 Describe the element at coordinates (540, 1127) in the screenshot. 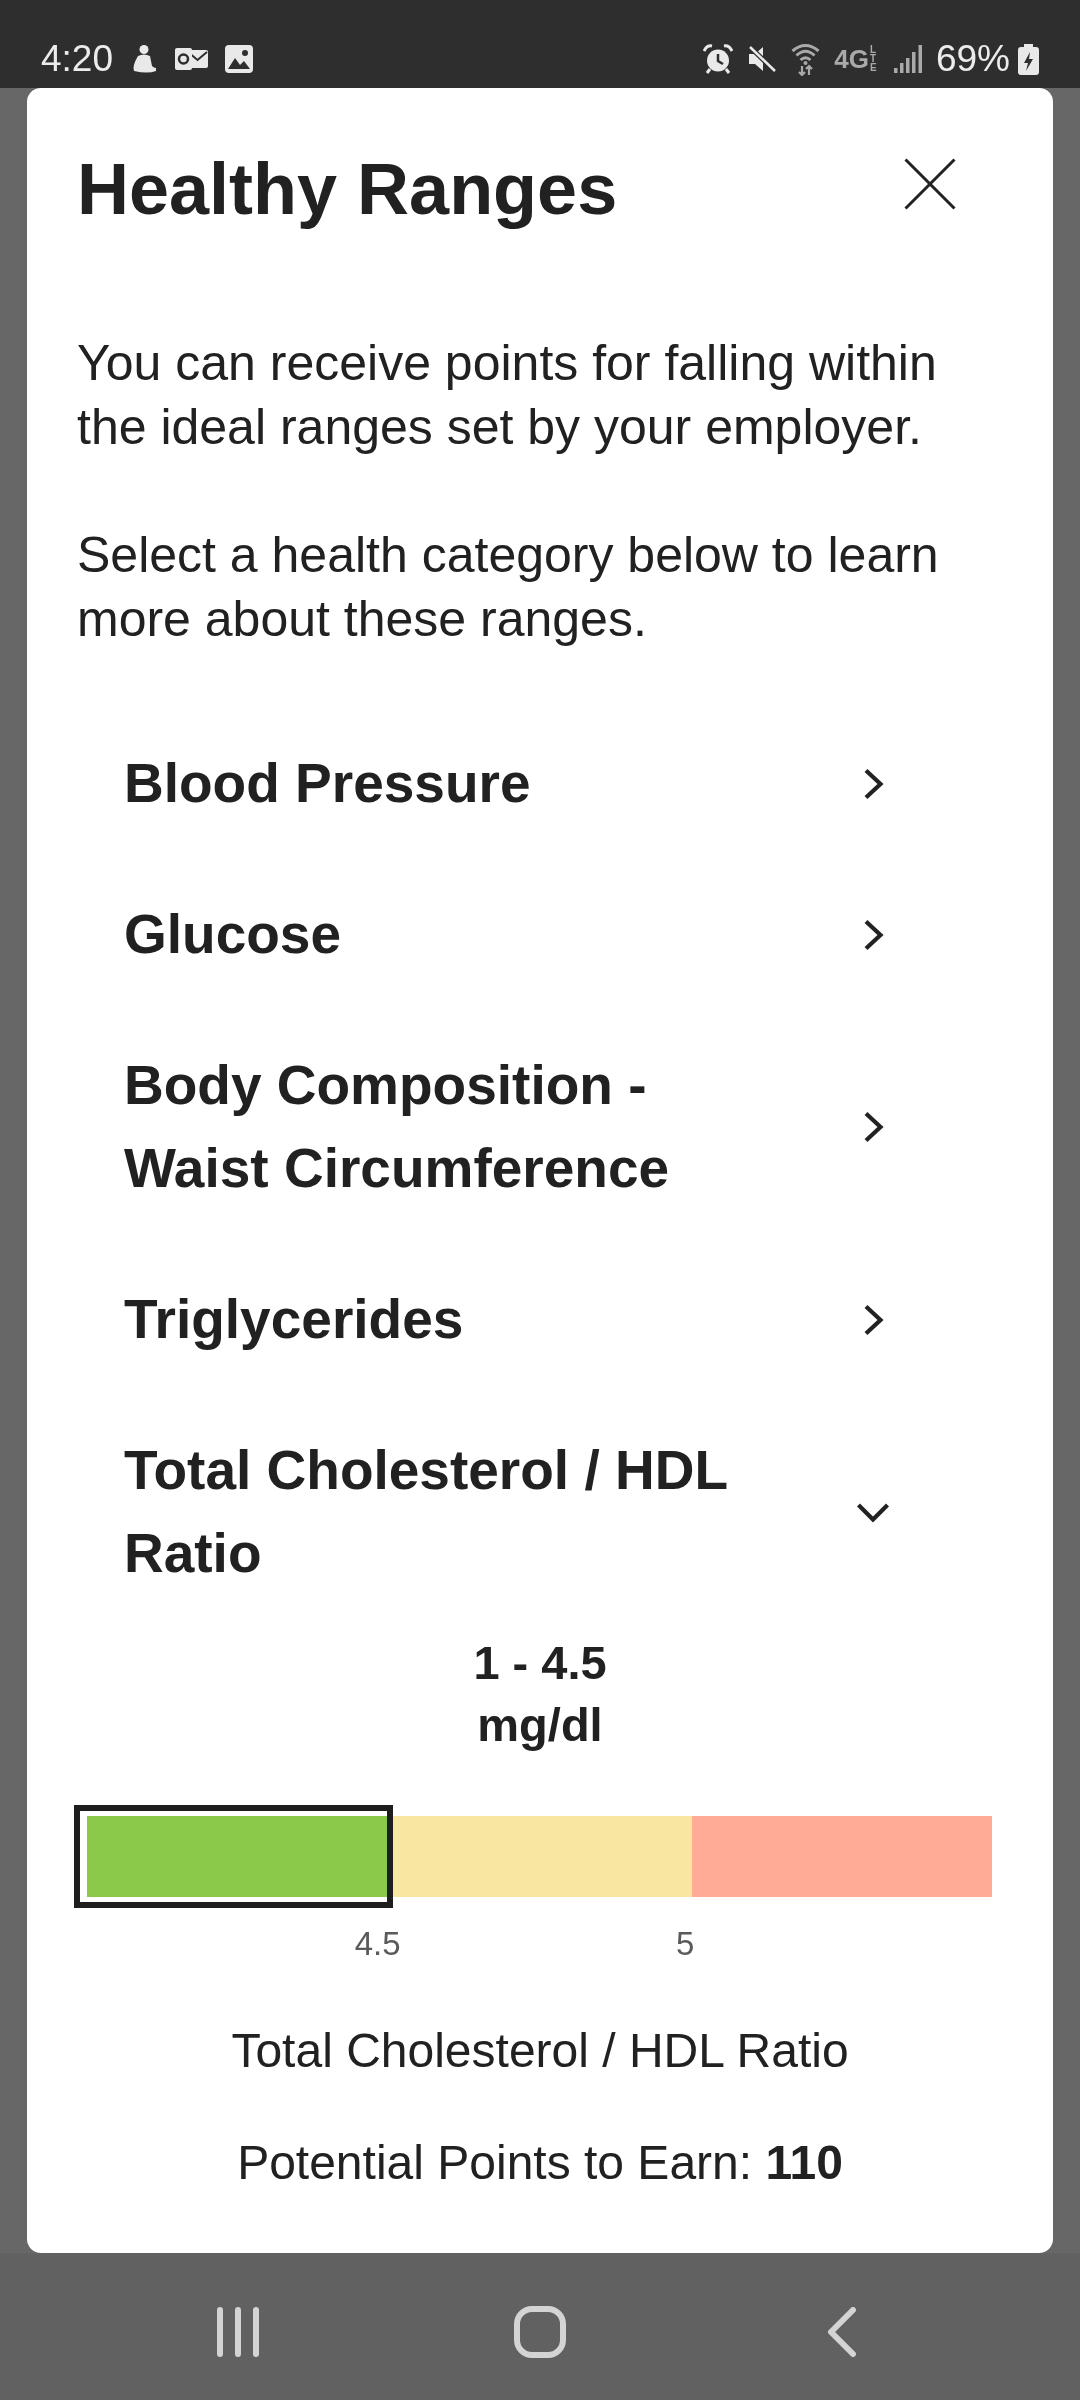

I see `category-item: Body Composition - Waist Circumference` at that location.